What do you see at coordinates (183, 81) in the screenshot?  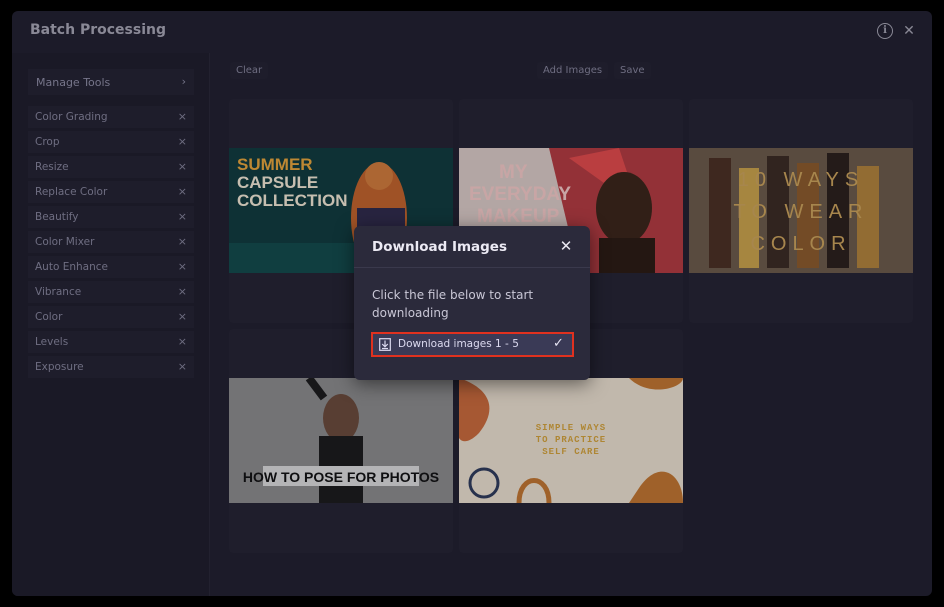 I see `chevron-right-icon: ›` at bounding box center [183, 81].